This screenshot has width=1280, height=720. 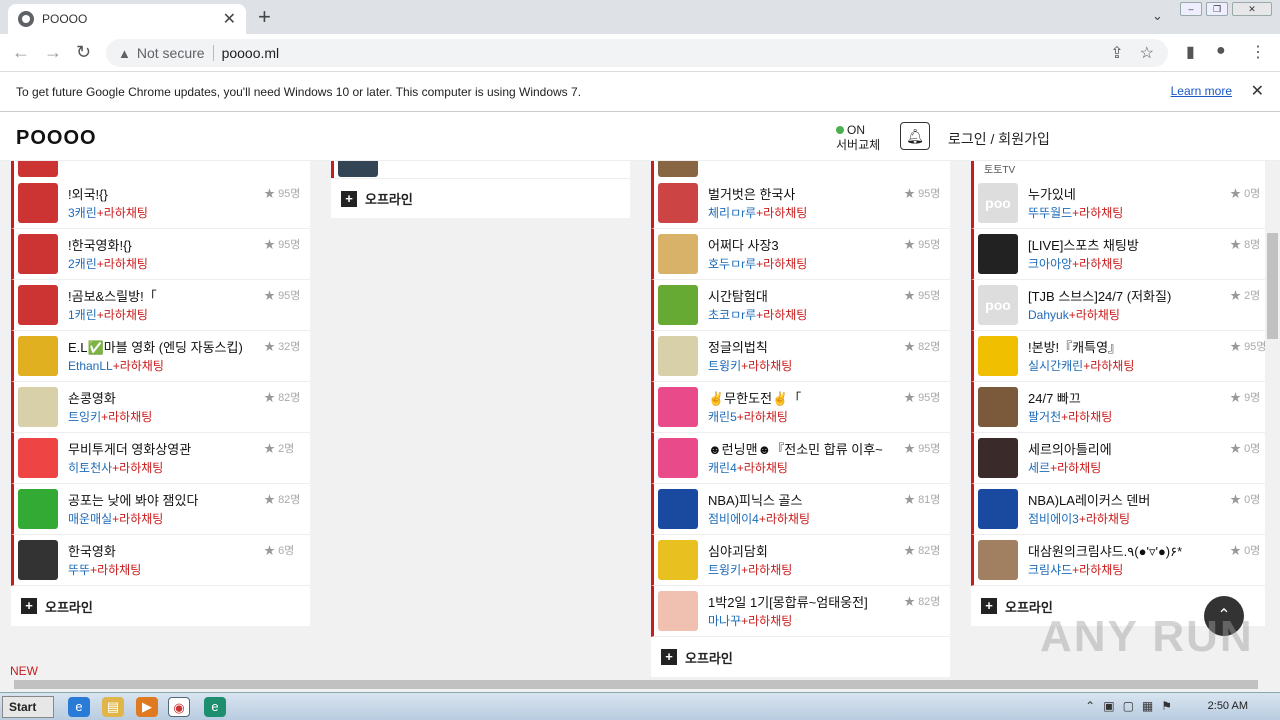 I want to click on url-text: poooo.ml, so click(x=251, y=53).